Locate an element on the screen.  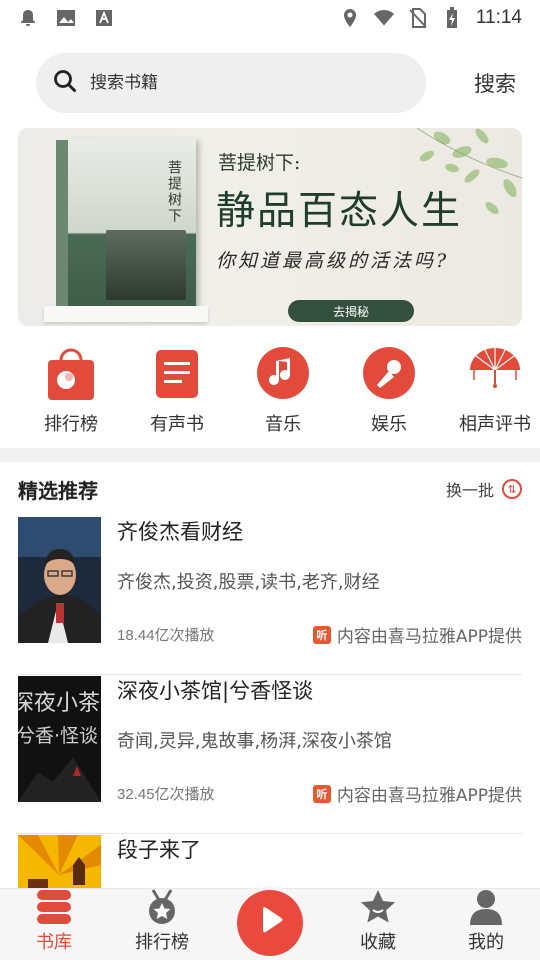
microphone-icon is located at coordinates (389, 373).